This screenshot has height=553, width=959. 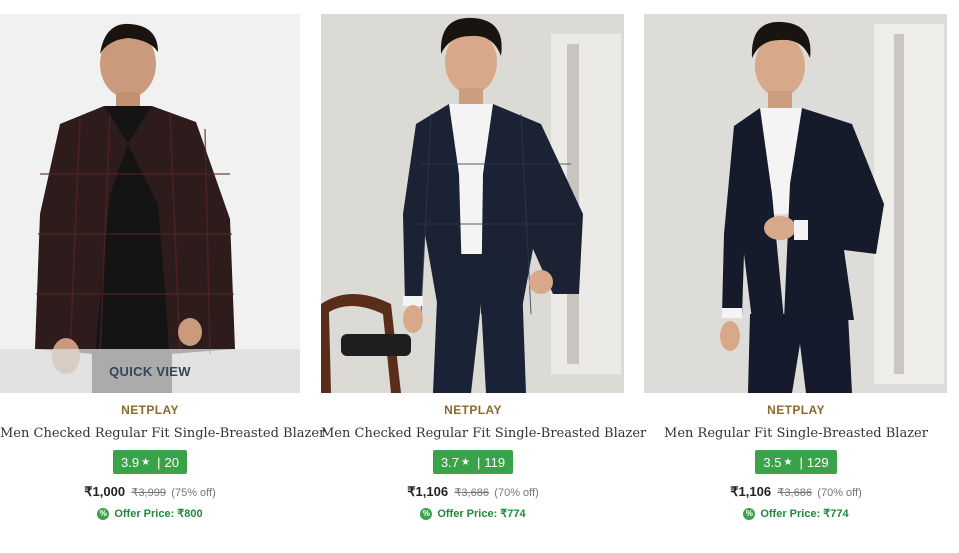 I want to click on review-count: 129, so click(x=817, y=462).